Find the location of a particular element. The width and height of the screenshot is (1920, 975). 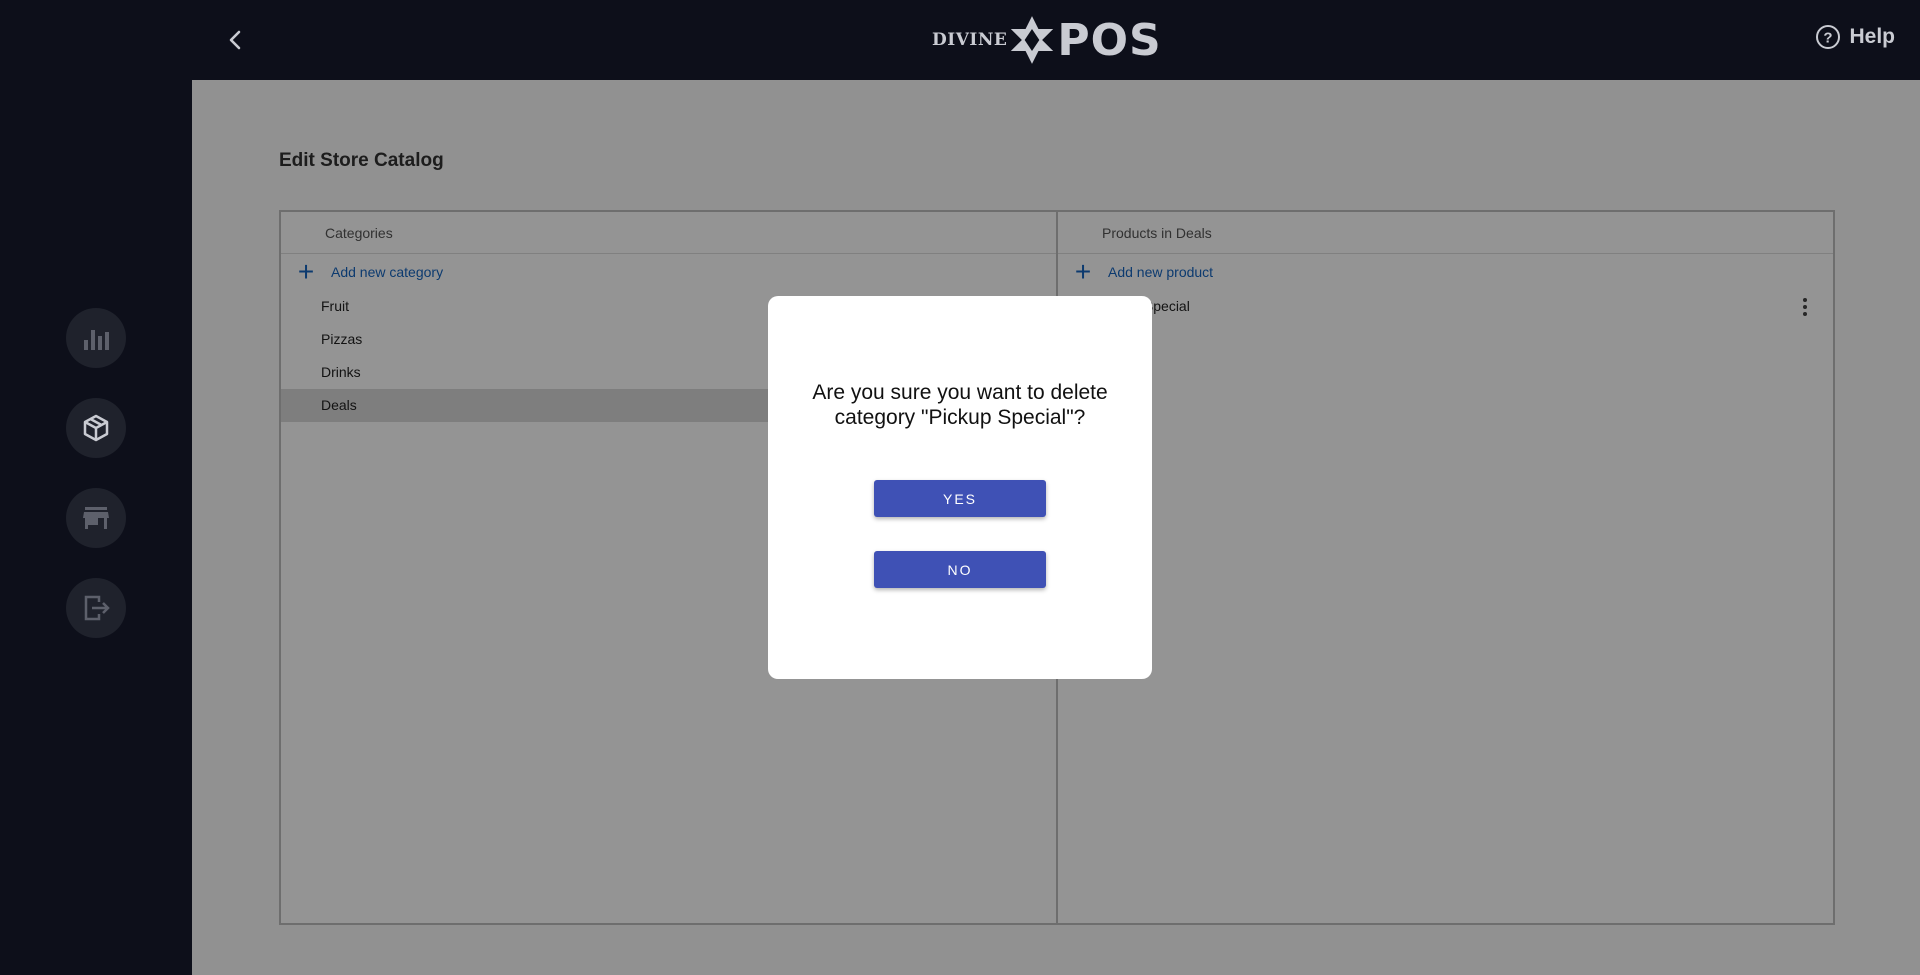

sidebar is located at coordinates (96, 487).